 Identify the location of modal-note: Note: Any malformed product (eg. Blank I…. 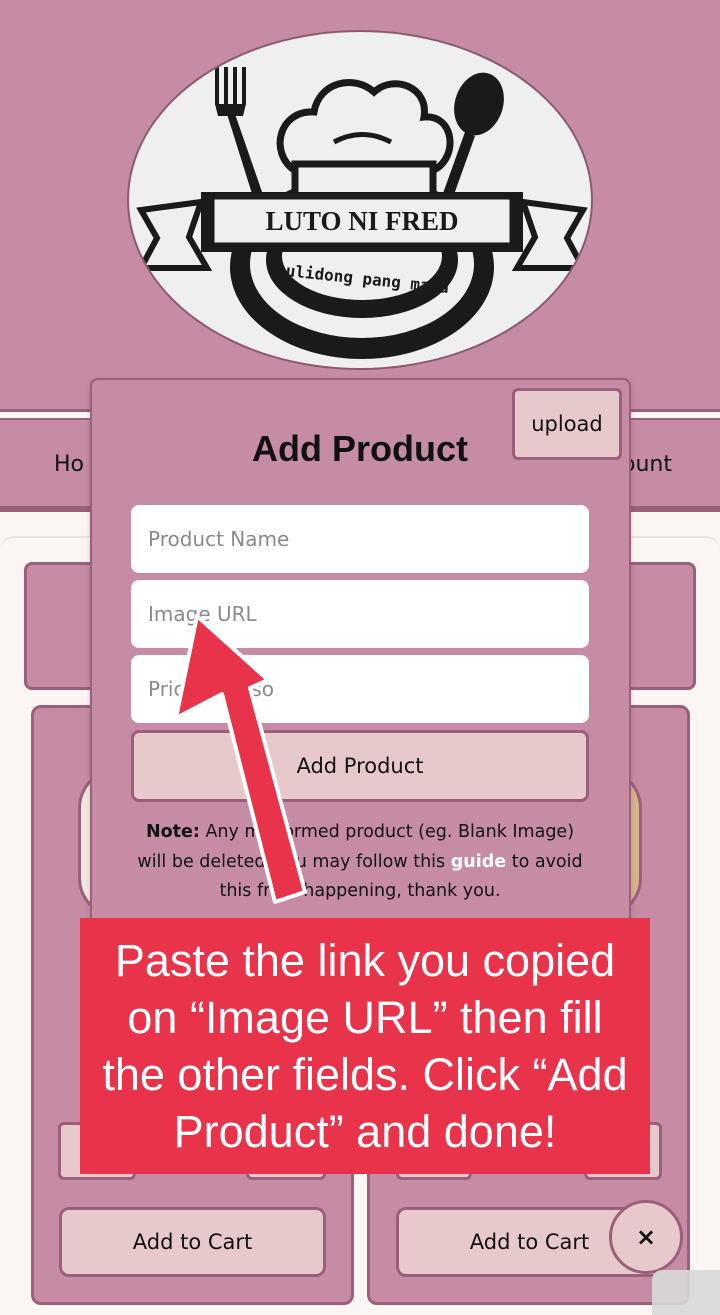
(360, 862).